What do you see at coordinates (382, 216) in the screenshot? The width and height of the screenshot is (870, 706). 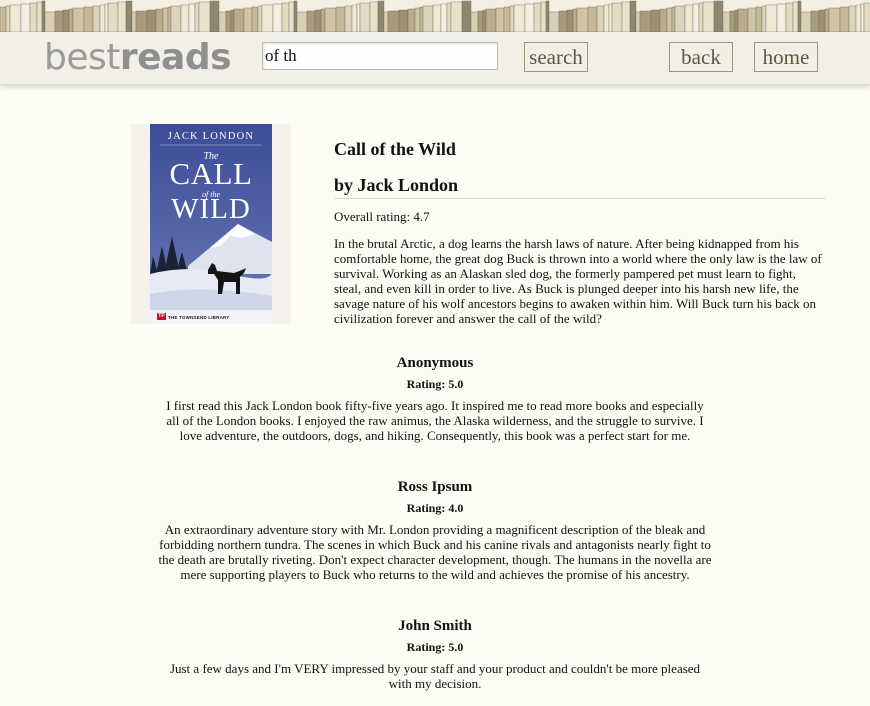 I see `overall-rating: Overall rating: 4.7` at bounding box center [382, 216].